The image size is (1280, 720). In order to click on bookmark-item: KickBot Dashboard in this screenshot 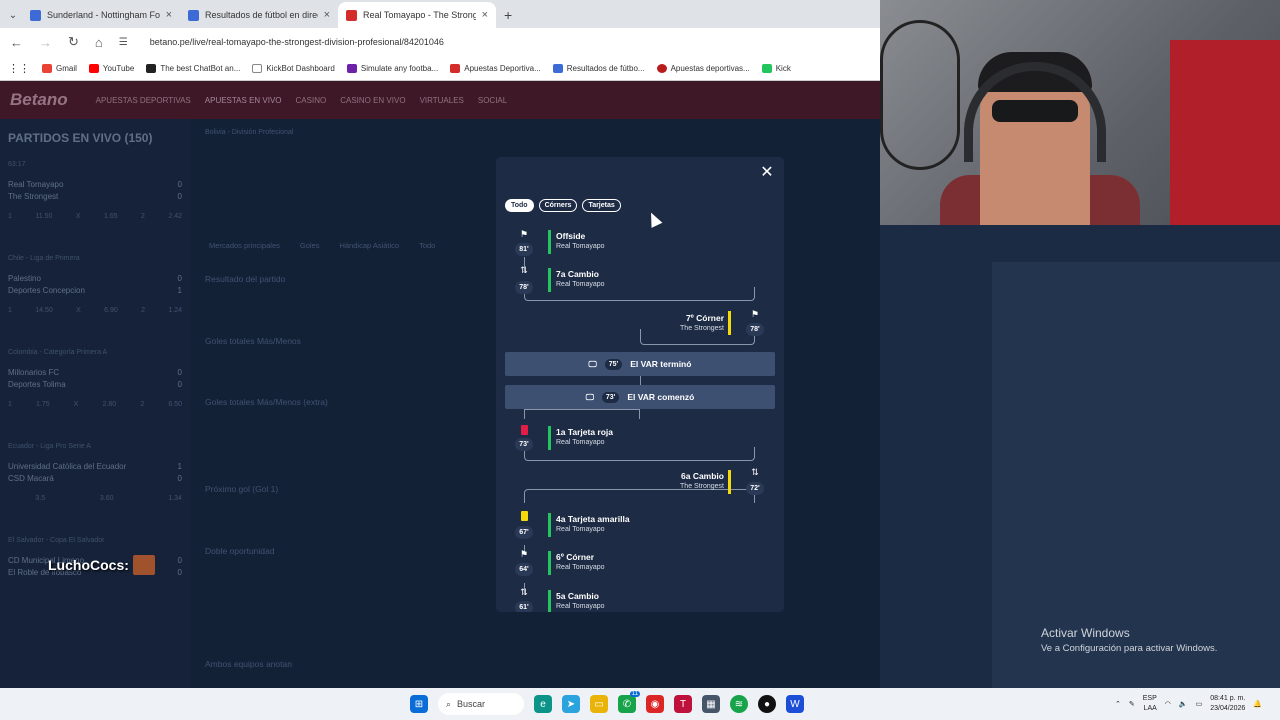, I will do `click(293, 68)`.